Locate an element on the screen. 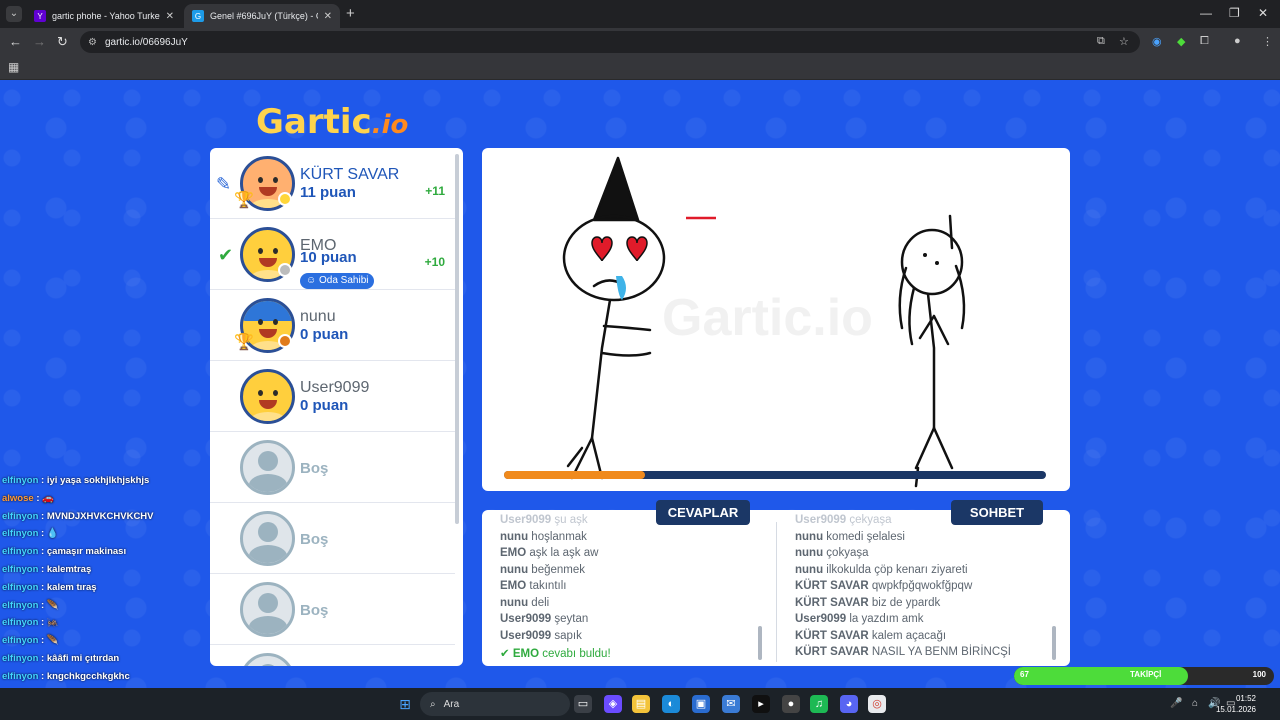  tab-gartic: G Genel #696JuY (Türkçe) - G ✕ is located at coordinates (262, 16).